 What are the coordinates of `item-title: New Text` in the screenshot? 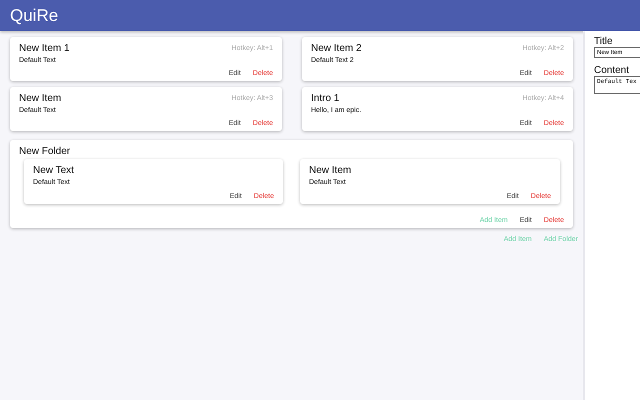 It's located at (54, 170).